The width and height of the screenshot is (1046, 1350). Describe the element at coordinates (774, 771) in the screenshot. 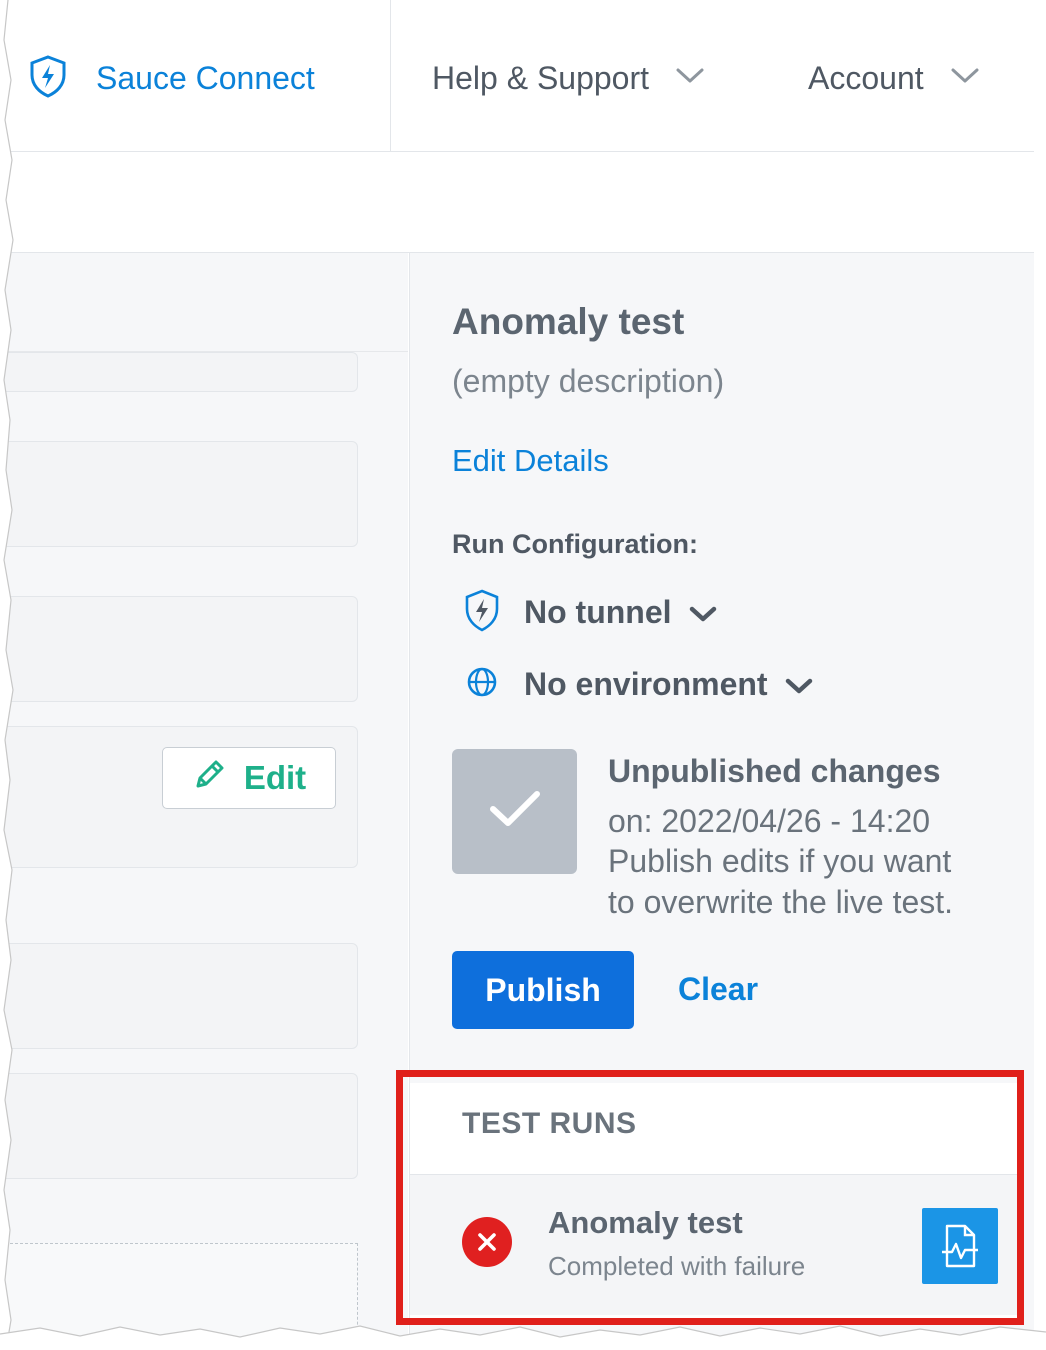

I see `unpublished-title: Unpublished changes` at that location.